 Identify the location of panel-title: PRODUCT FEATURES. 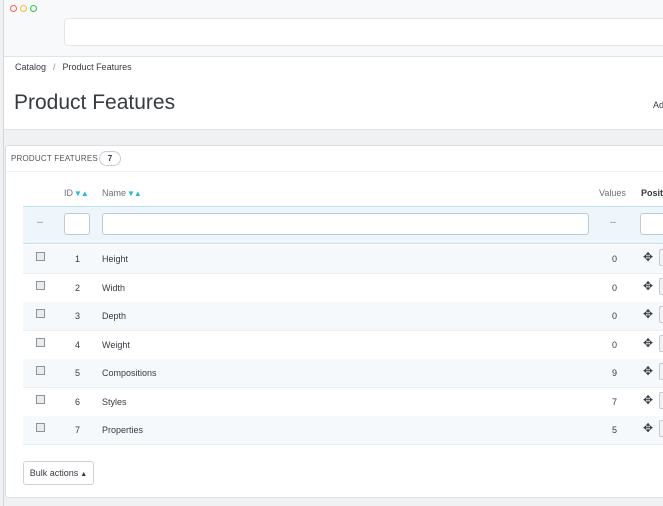
(54, 158).